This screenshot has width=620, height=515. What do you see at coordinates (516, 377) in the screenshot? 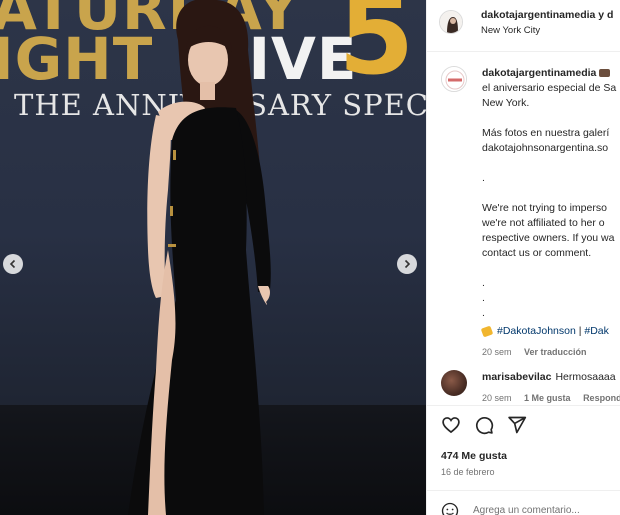
I see `comment-username: marisabevilac` at bounding box center [516, 377].